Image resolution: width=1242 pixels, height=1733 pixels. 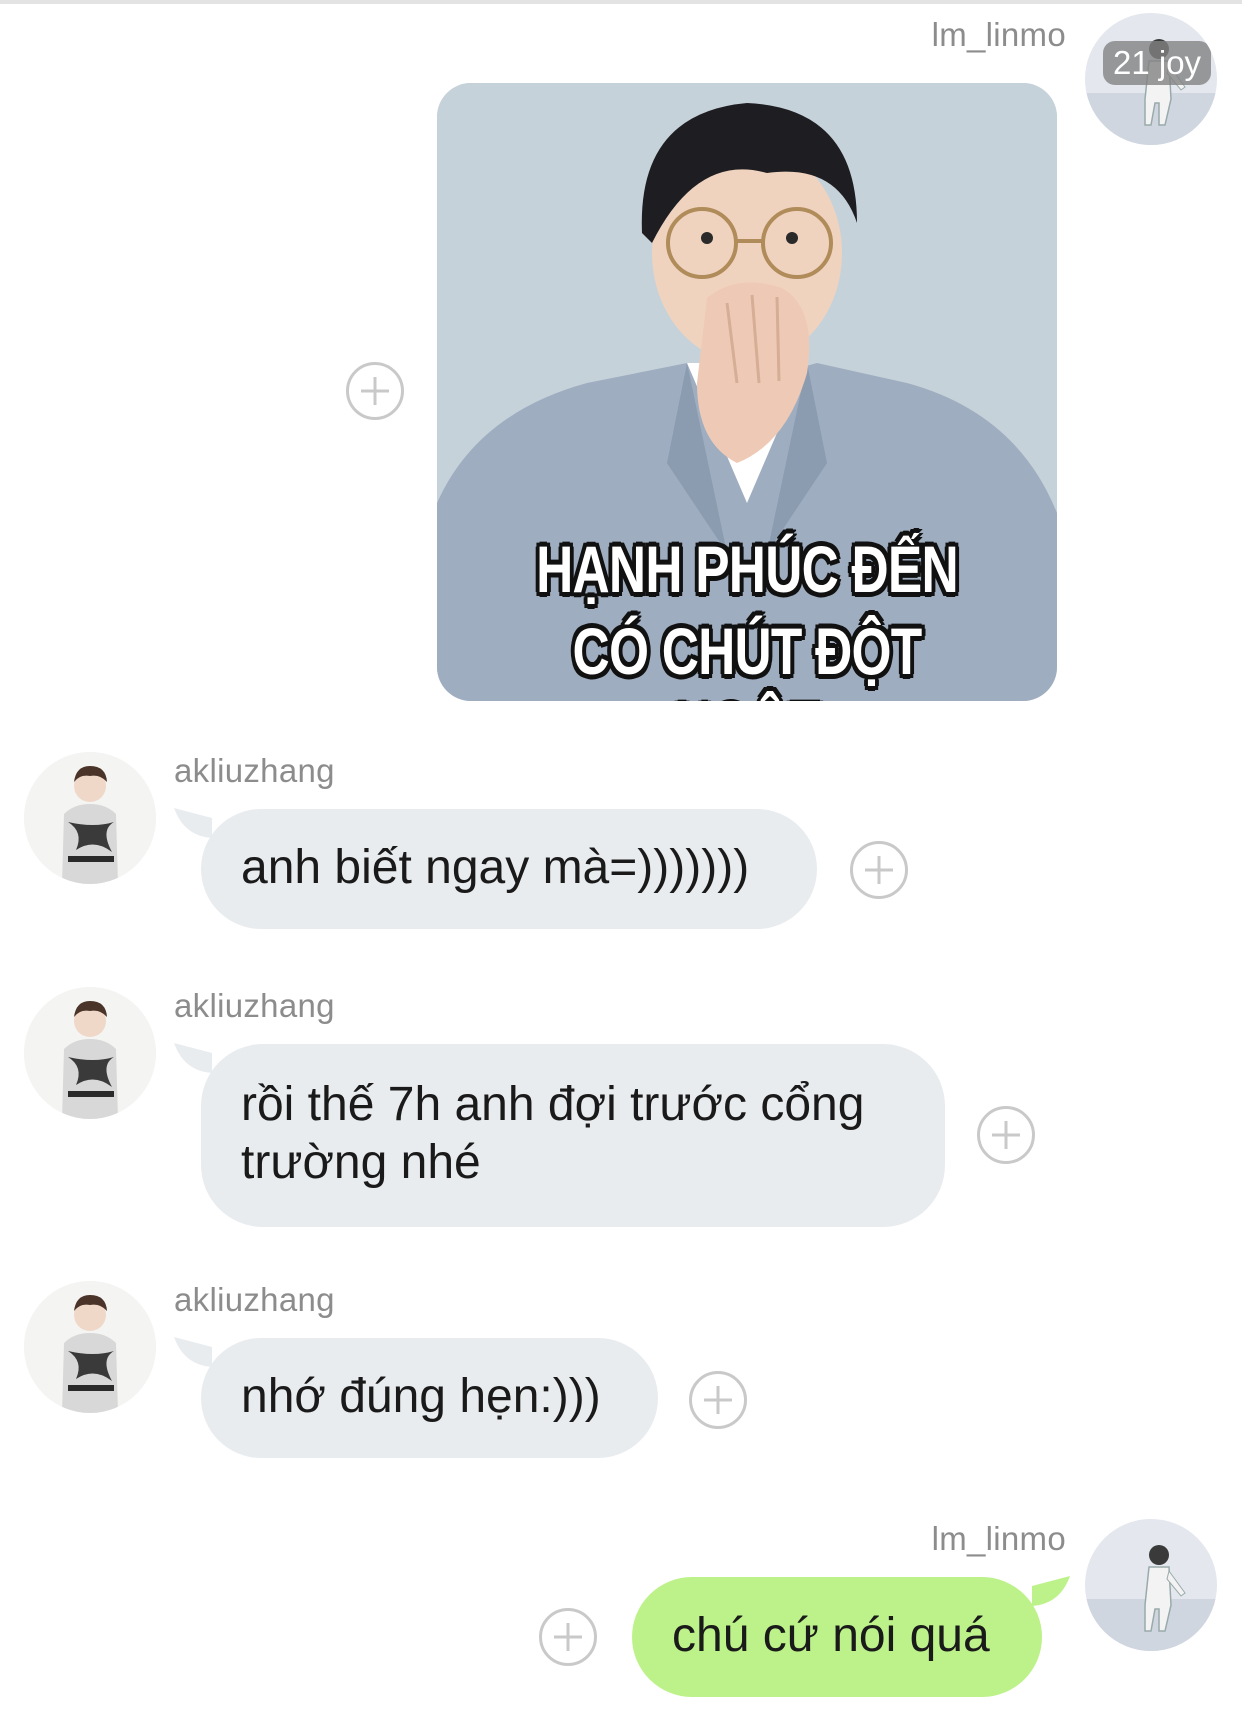 I want to click on message-bubble: rồi thế 7h anh đợi trước cổng trường nhé, so click(x=573, y=1135).